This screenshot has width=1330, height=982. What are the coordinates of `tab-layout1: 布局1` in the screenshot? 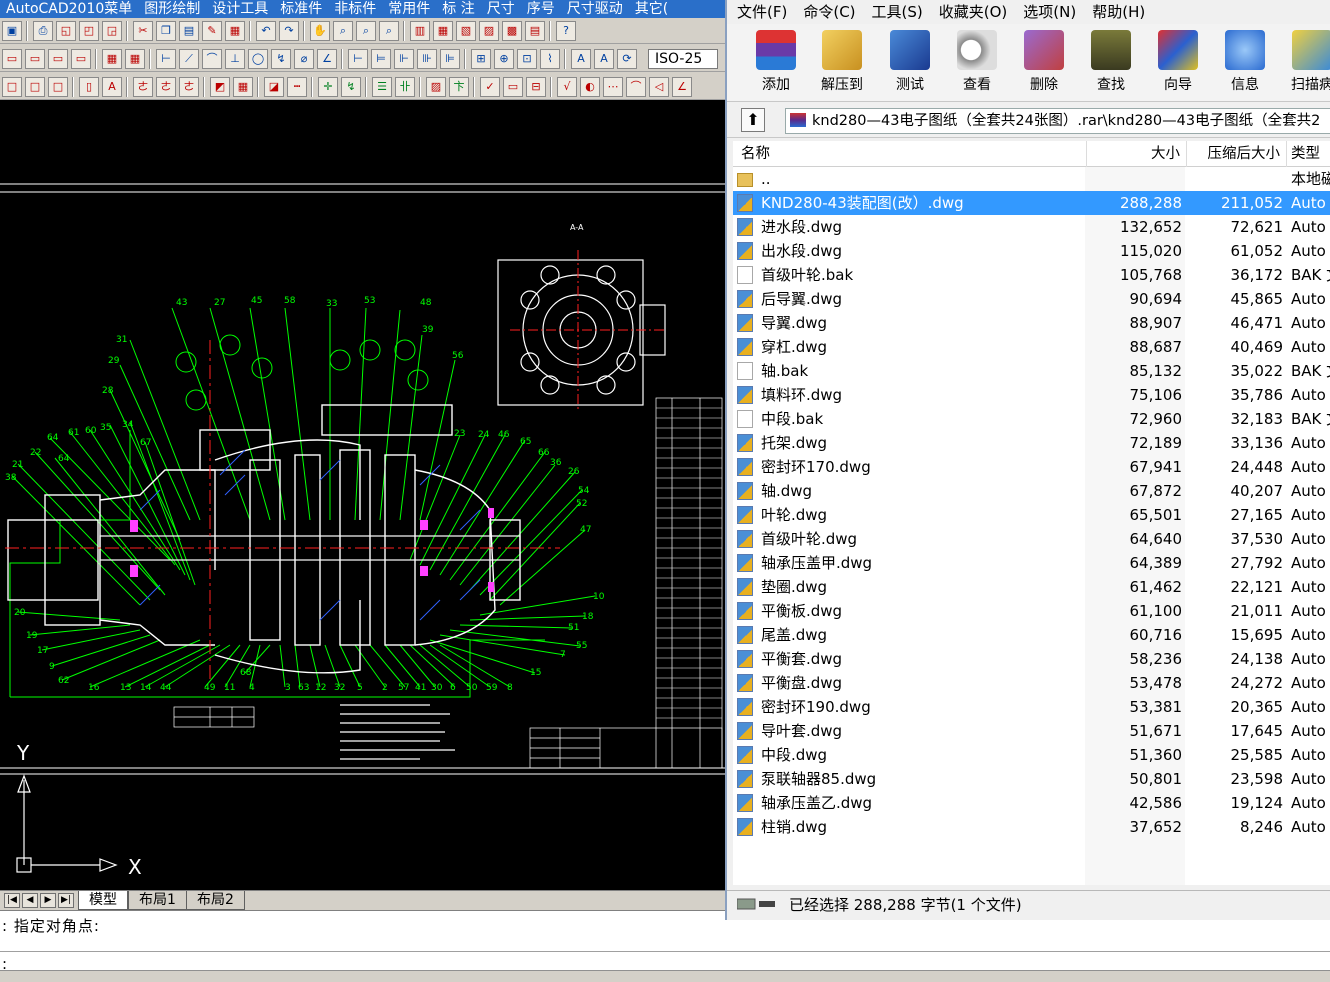 It's located at (157, 900).